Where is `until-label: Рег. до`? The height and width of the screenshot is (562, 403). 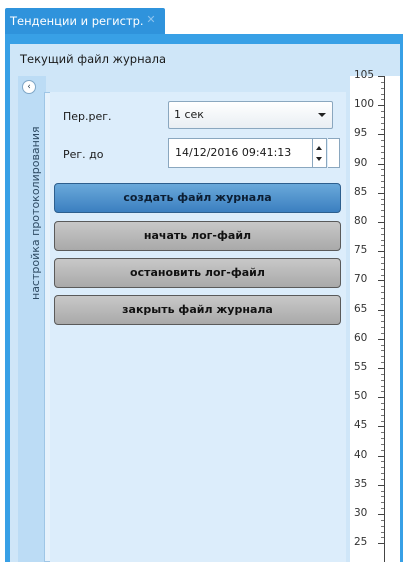
until-label: Рег. до is located at coordinates (83, 154).